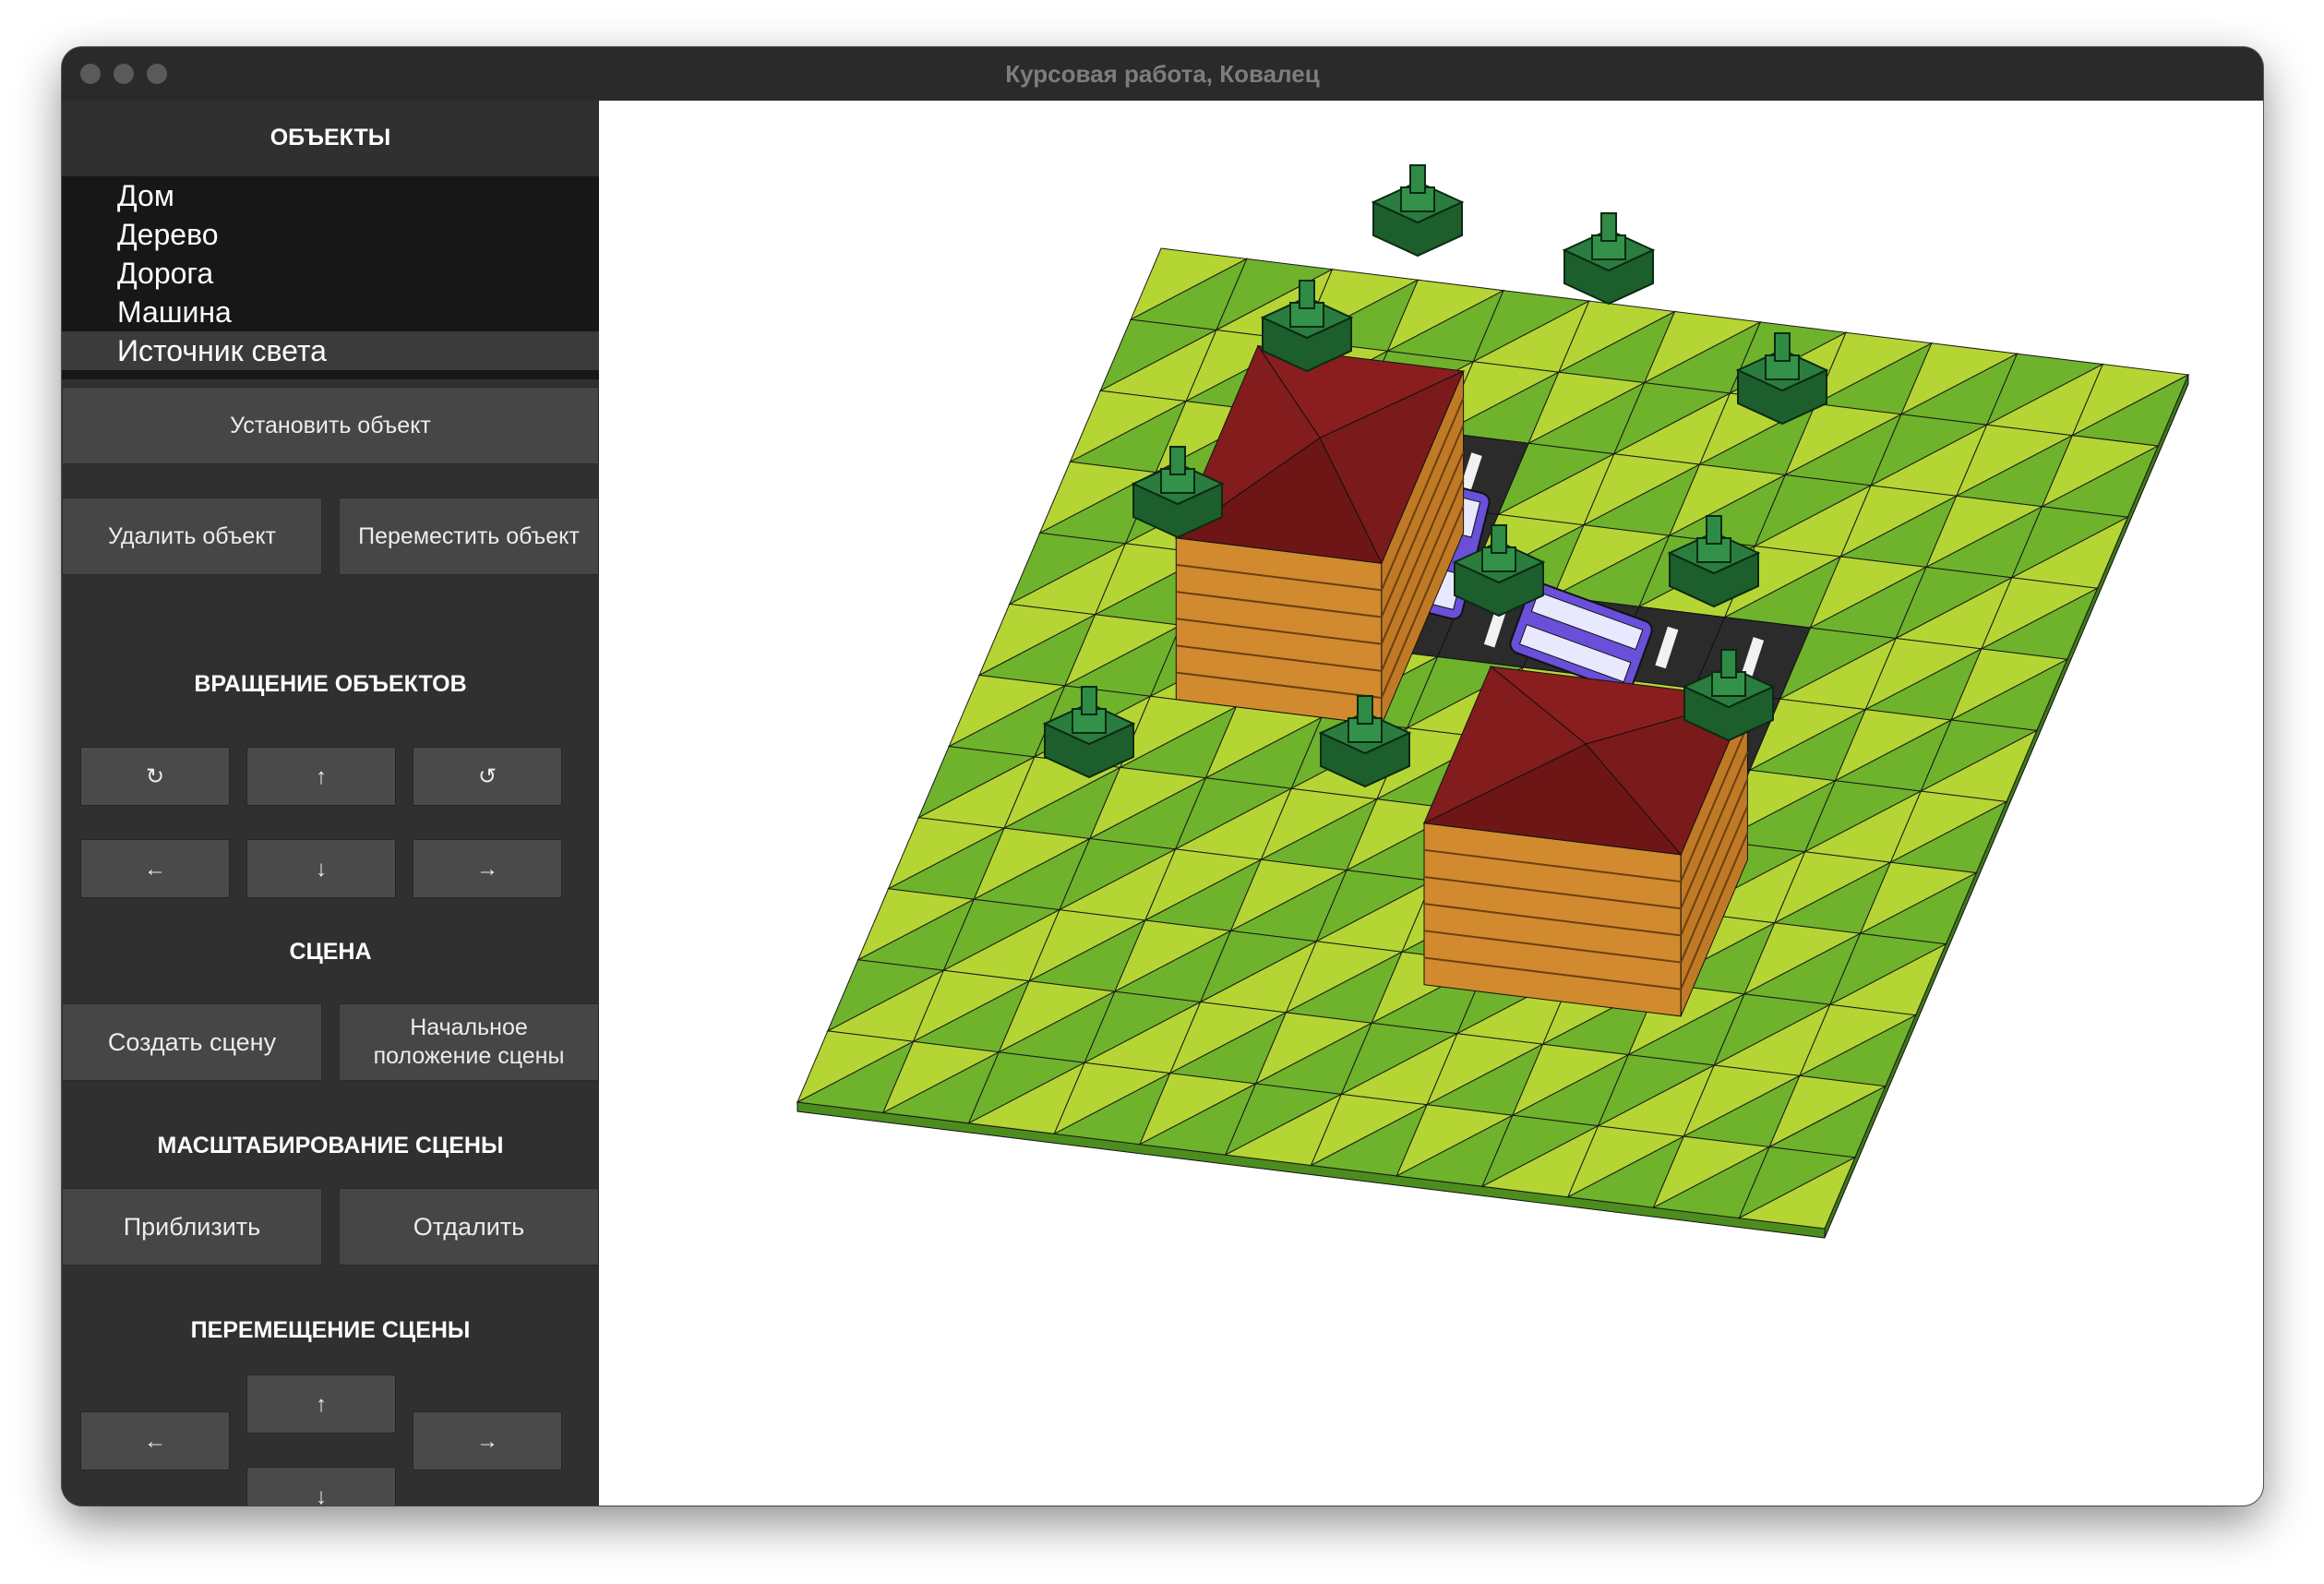 The image size is (2324, 1584). Describe the element at coordinates (330, 952) in the screenshot. I see `scene-header: СЦЕНА` at that location.